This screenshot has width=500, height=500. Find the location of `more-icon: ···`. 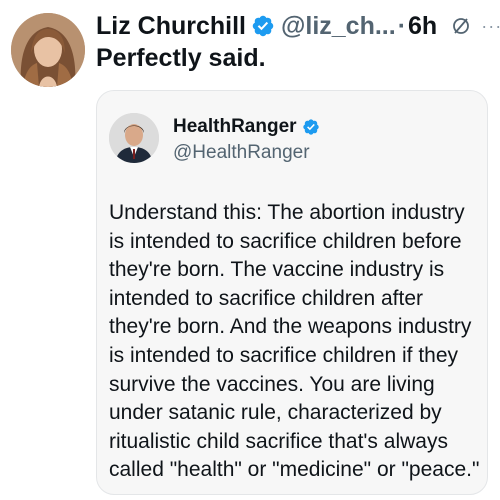

more-icon: ··· is located at coordinates (490, 26).